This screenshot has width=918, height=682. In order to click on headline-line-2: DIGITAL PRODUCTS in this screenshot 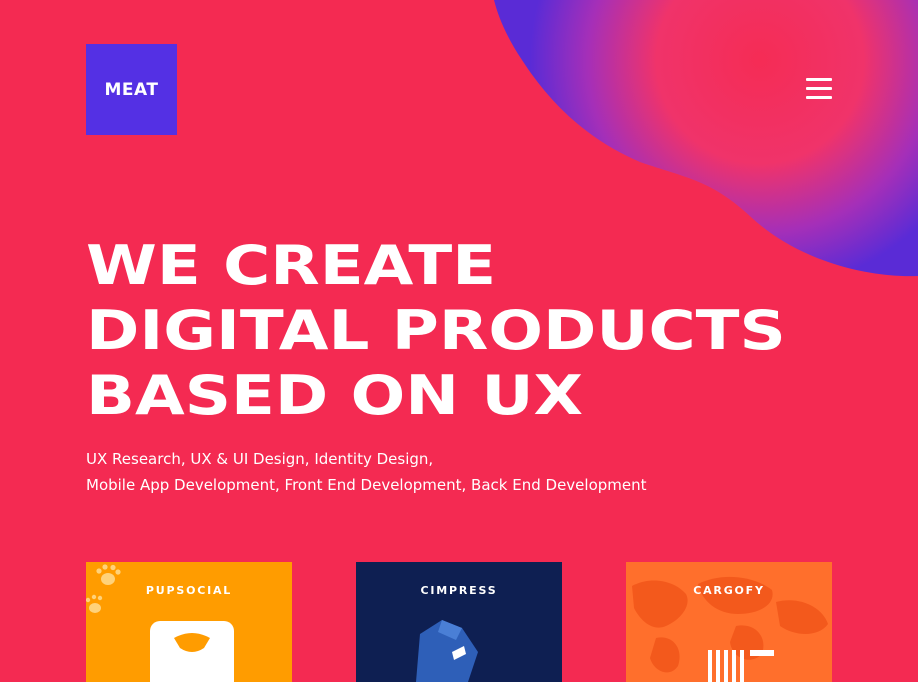, I will do `click(436, 330)`.